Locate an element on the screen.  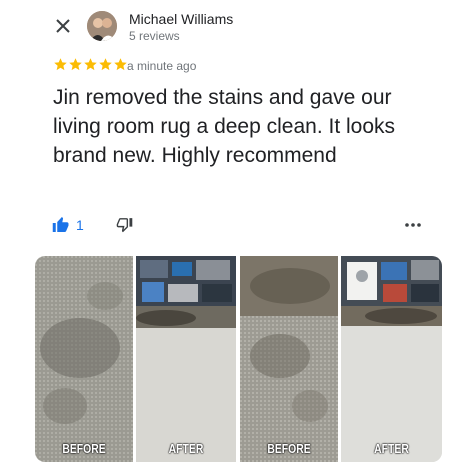
review-photo-3: BEFORE is located at coordinates (289, 359).